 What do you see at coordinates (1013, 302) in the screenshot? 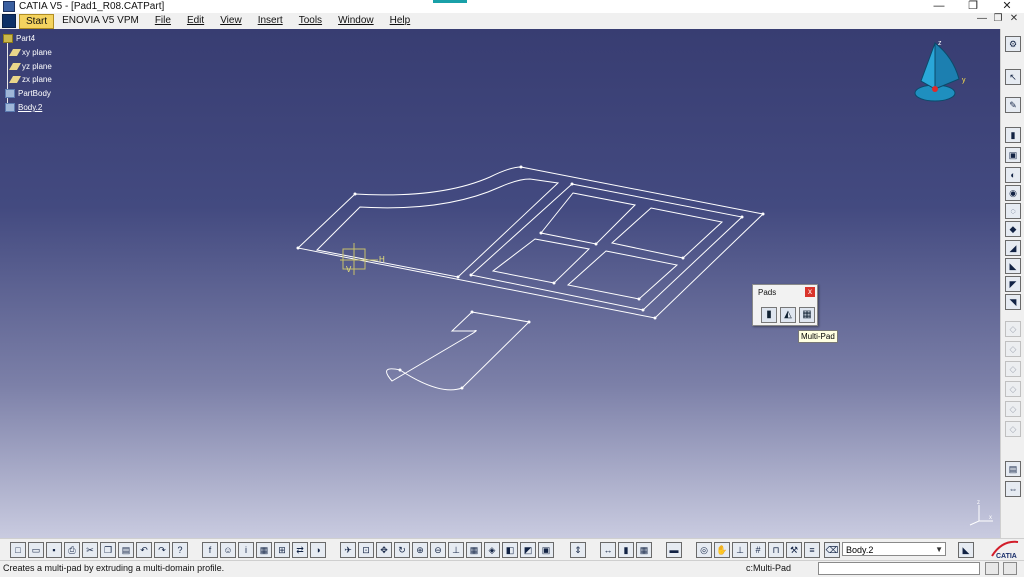
I see `shell-tool-icon: ◥` at bounding box center [1013, 302].